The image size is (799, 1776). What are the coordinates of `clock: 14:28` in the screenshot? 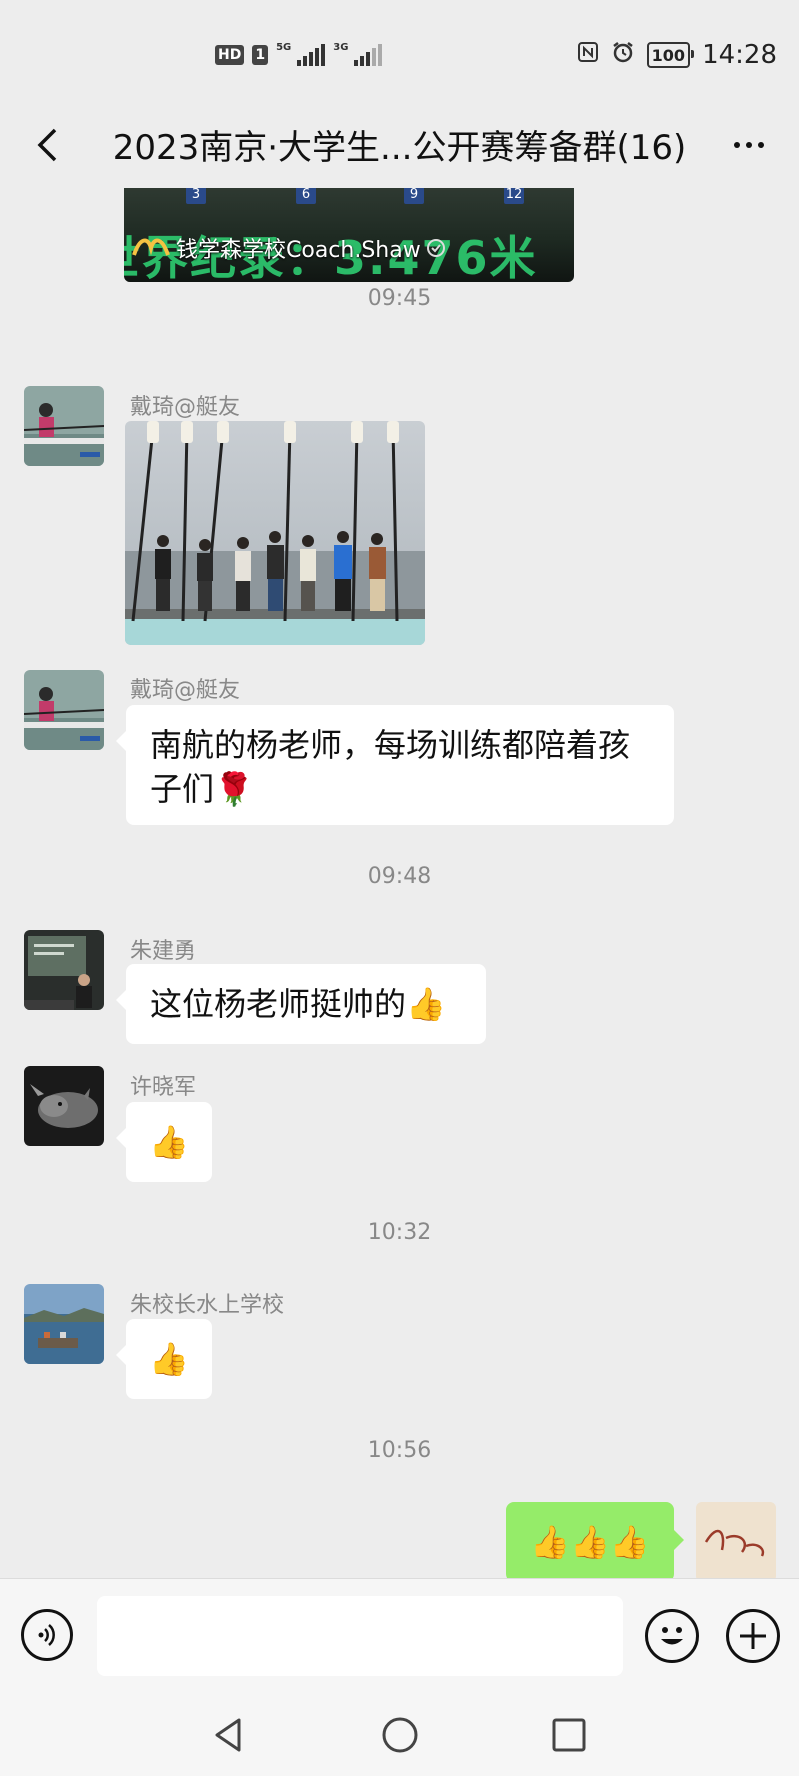 It's located at (739, 55).